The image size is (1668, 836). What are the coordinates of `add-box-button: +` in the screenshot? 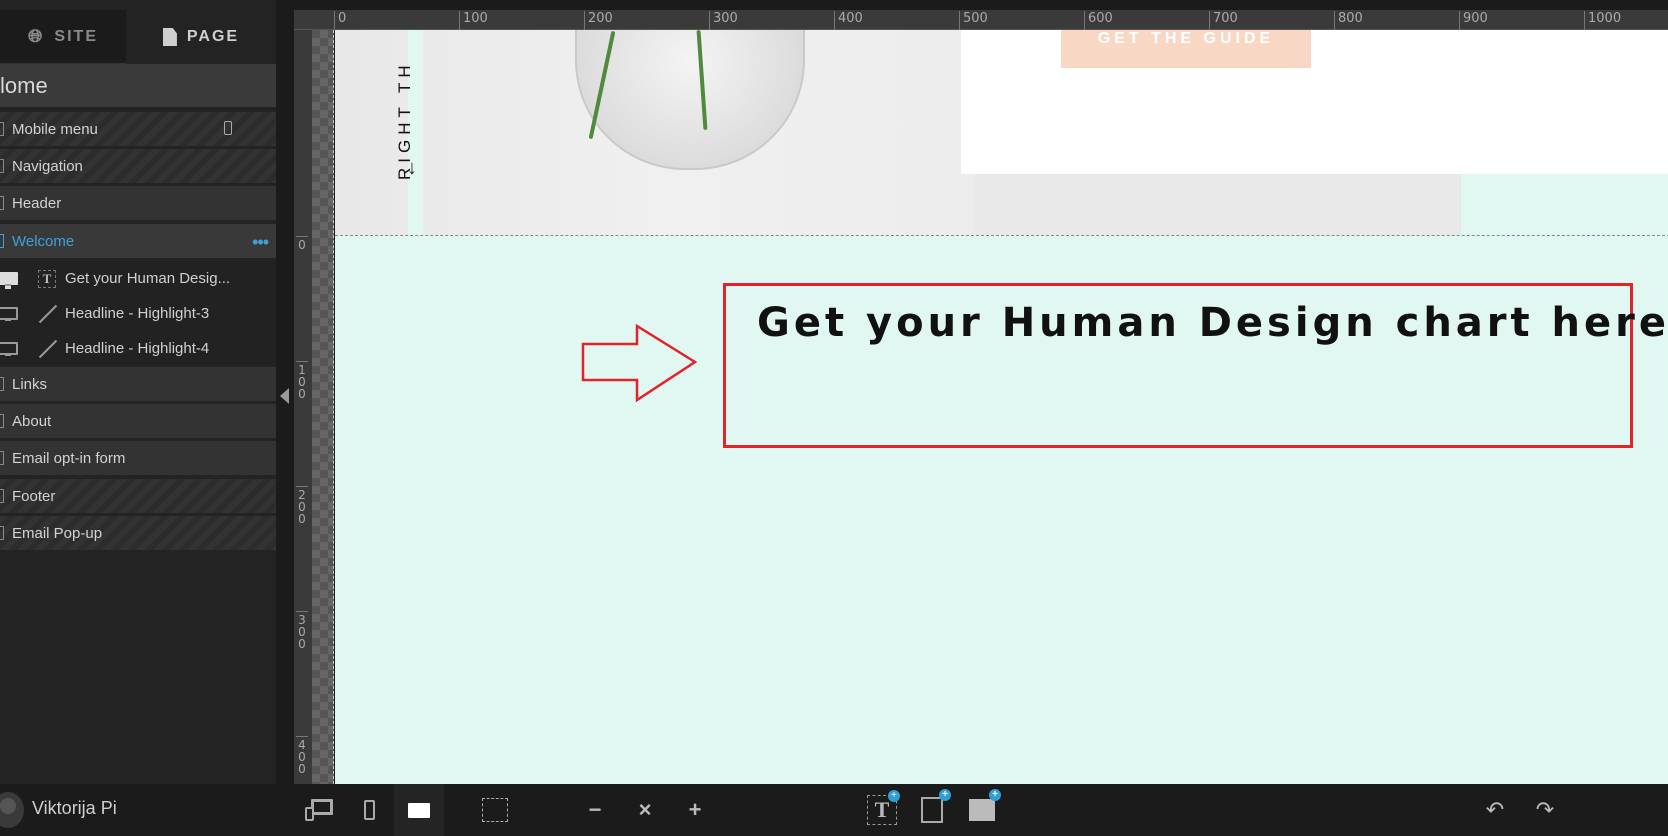 It's located at (932, 810).